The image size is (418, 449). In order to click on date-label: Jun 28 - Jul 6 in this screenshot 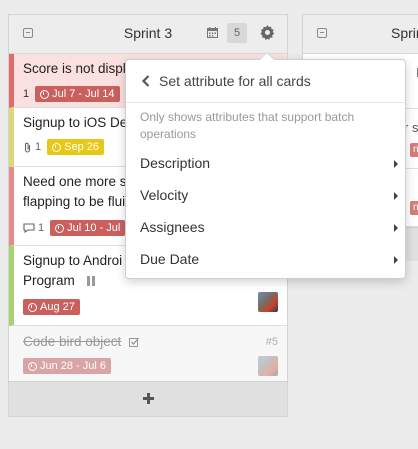, I will do `click(67, 366)`.